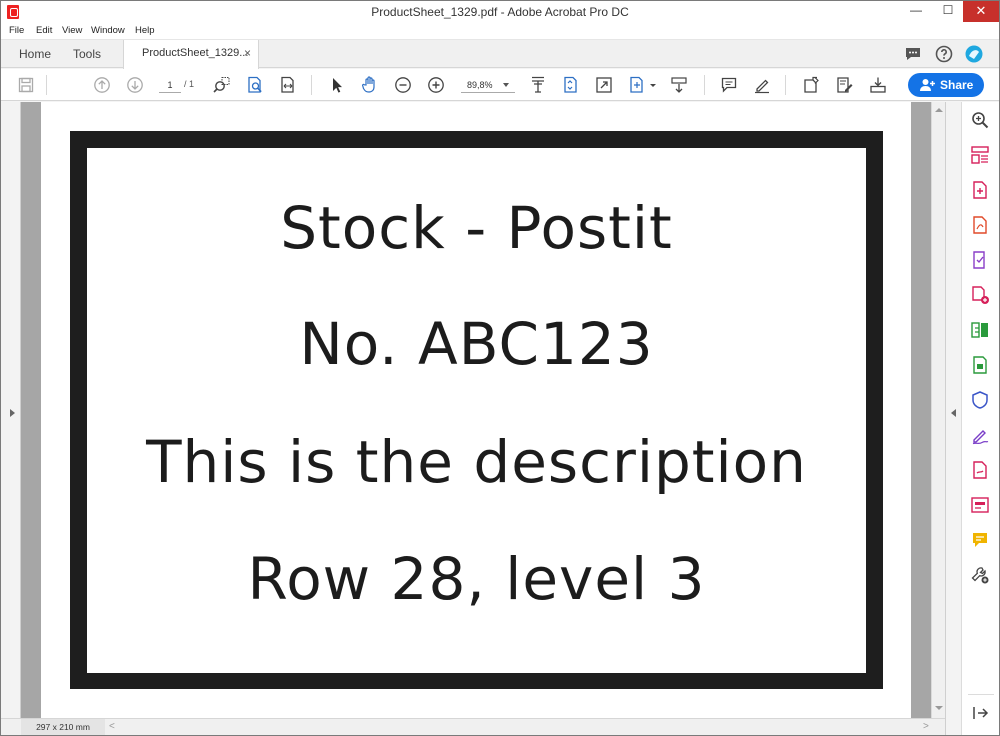 This screenshot has height=736, width=1000. I want to click on more-tools-icon, so click(980, 575).